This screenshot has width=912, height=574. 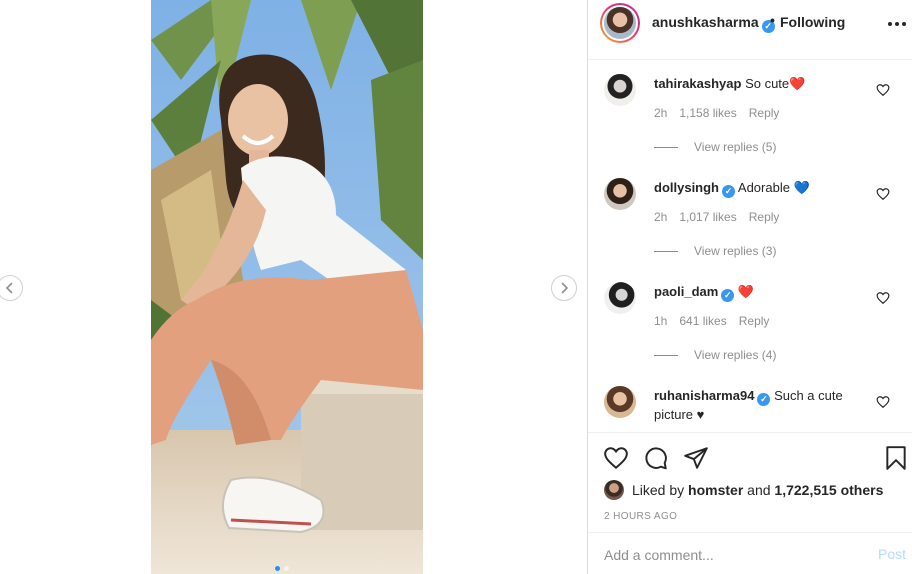 I want to click on comment-meta: 2h 1,158 likes Reply, so click(x=716, y=113).